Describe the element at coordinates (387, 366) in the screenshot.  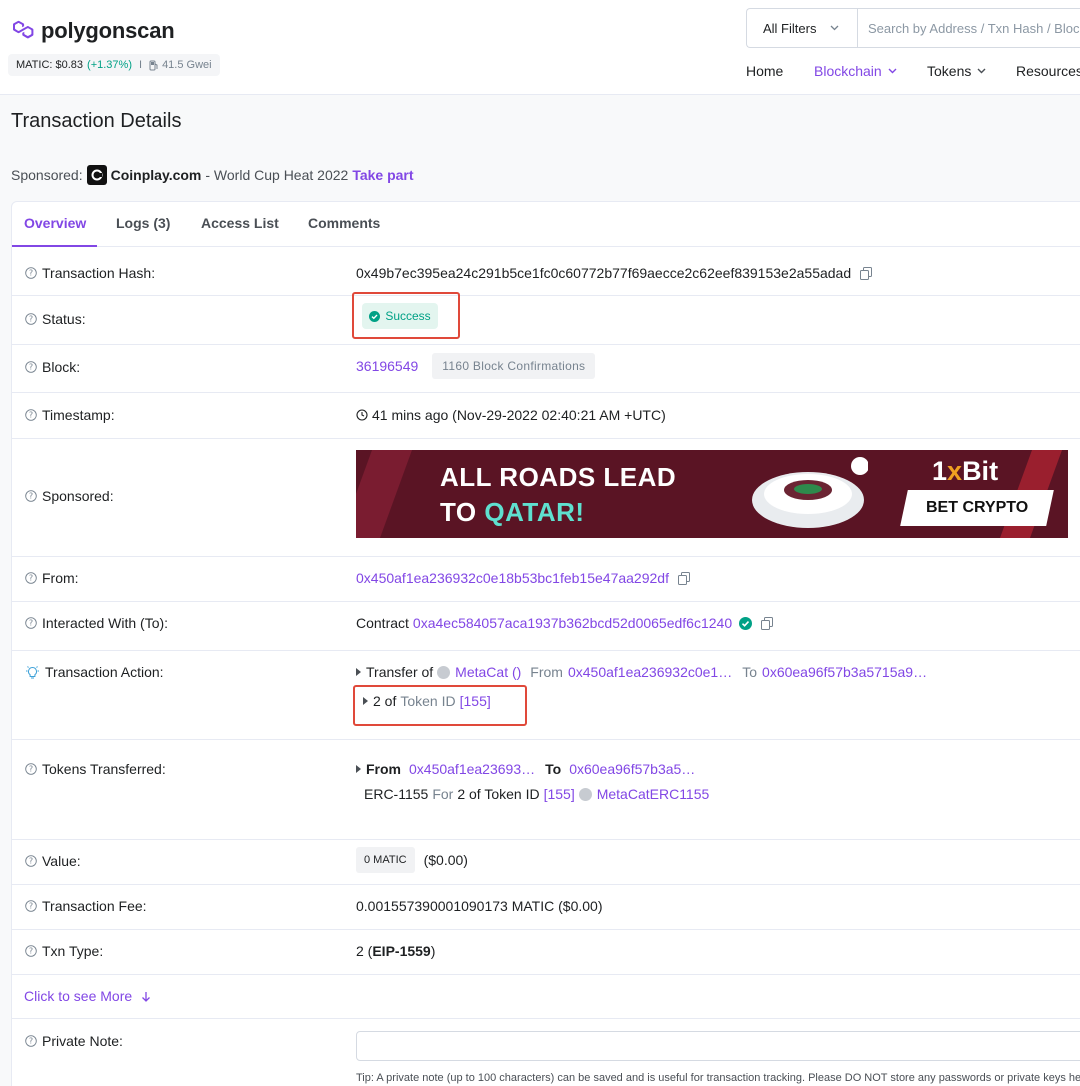
I see `block-number-link: 36196549` at that location.